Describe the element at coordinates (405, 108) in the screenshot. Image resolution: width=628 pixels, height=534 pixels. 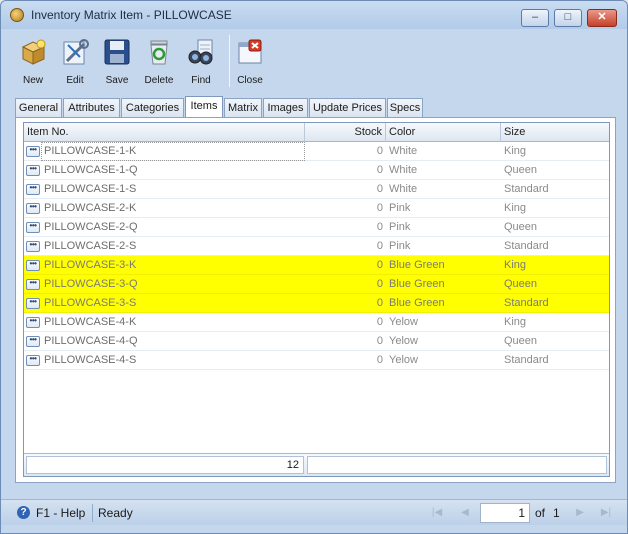
I see `tab-specs: Specs` at that location.